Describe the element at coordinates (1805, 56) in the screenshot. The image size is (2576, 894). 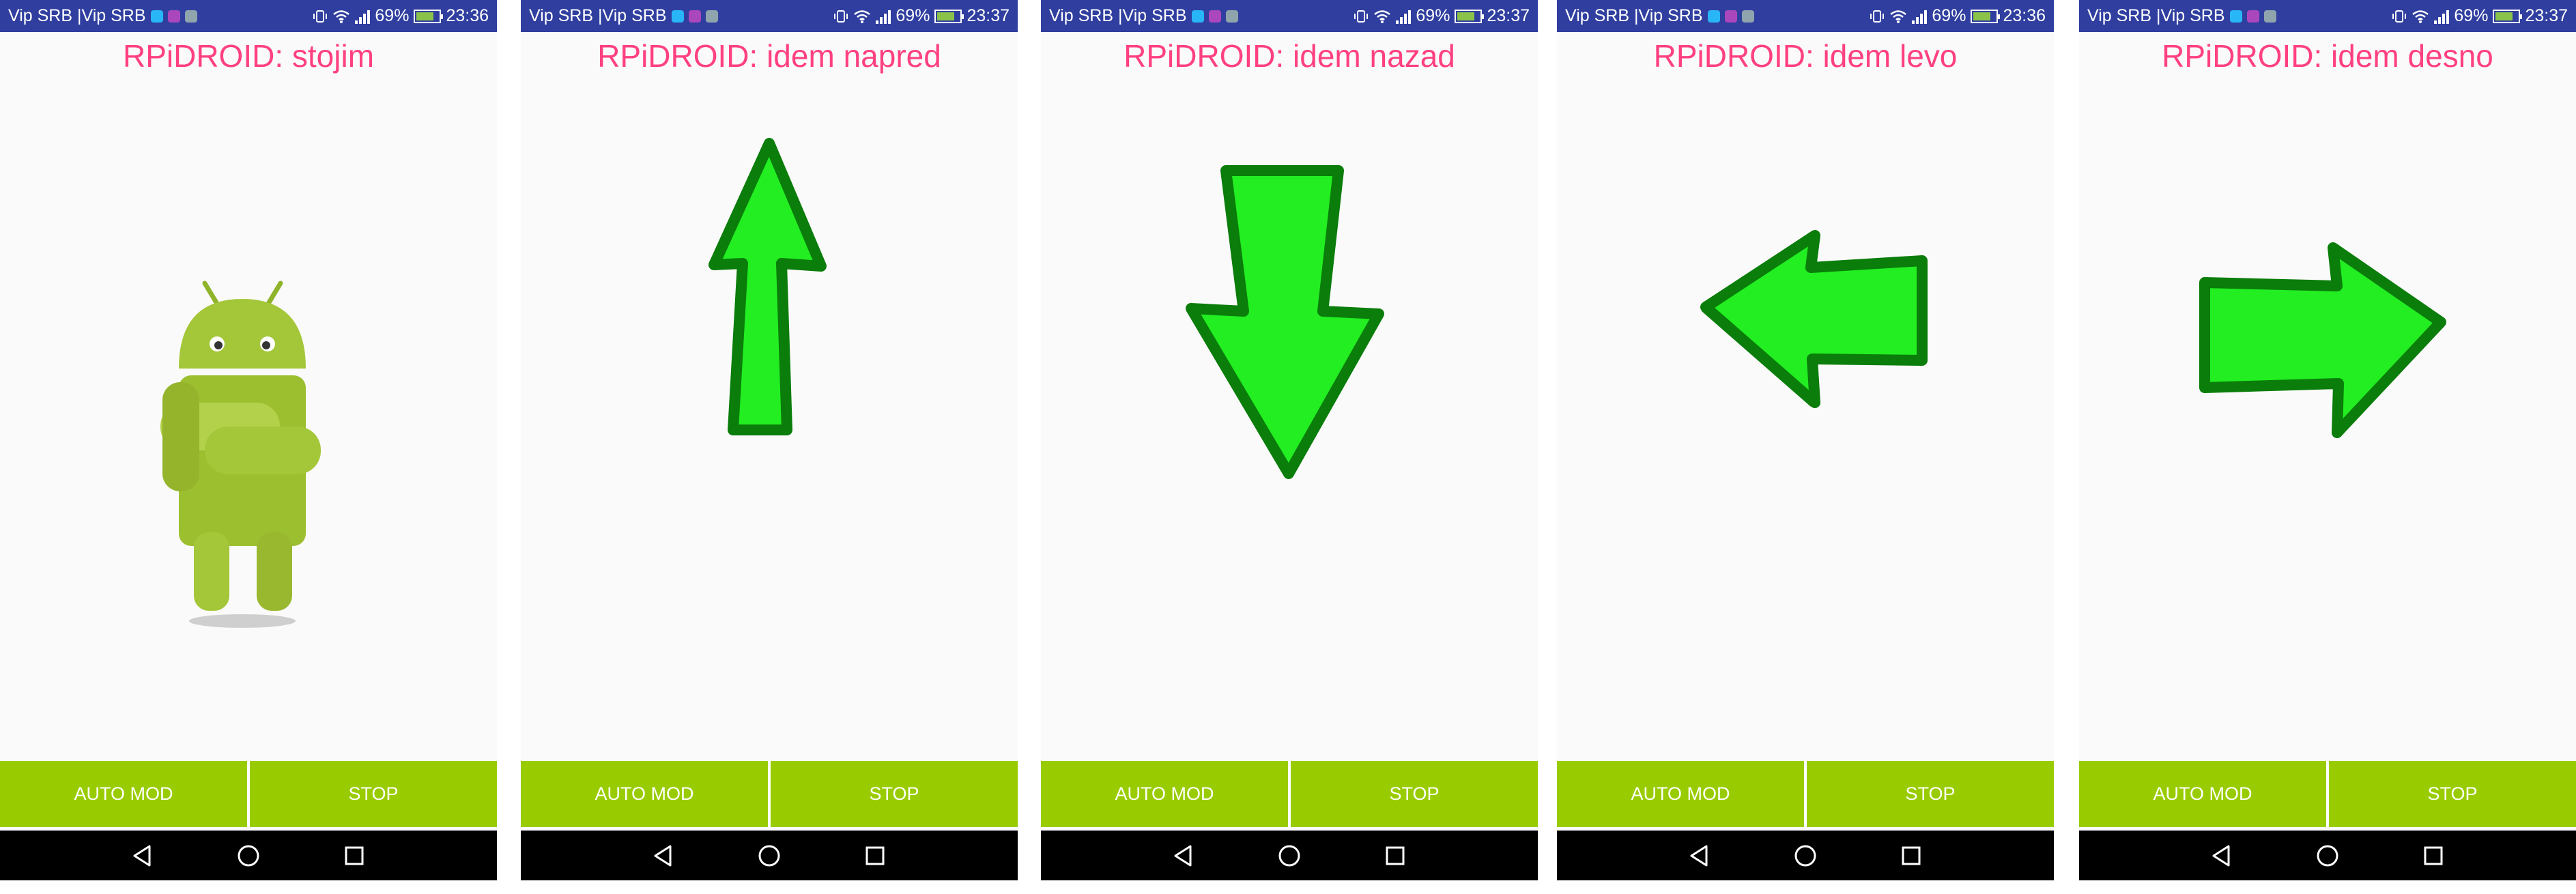
I see `app-title: RPiDROID: idem levo` at that location.